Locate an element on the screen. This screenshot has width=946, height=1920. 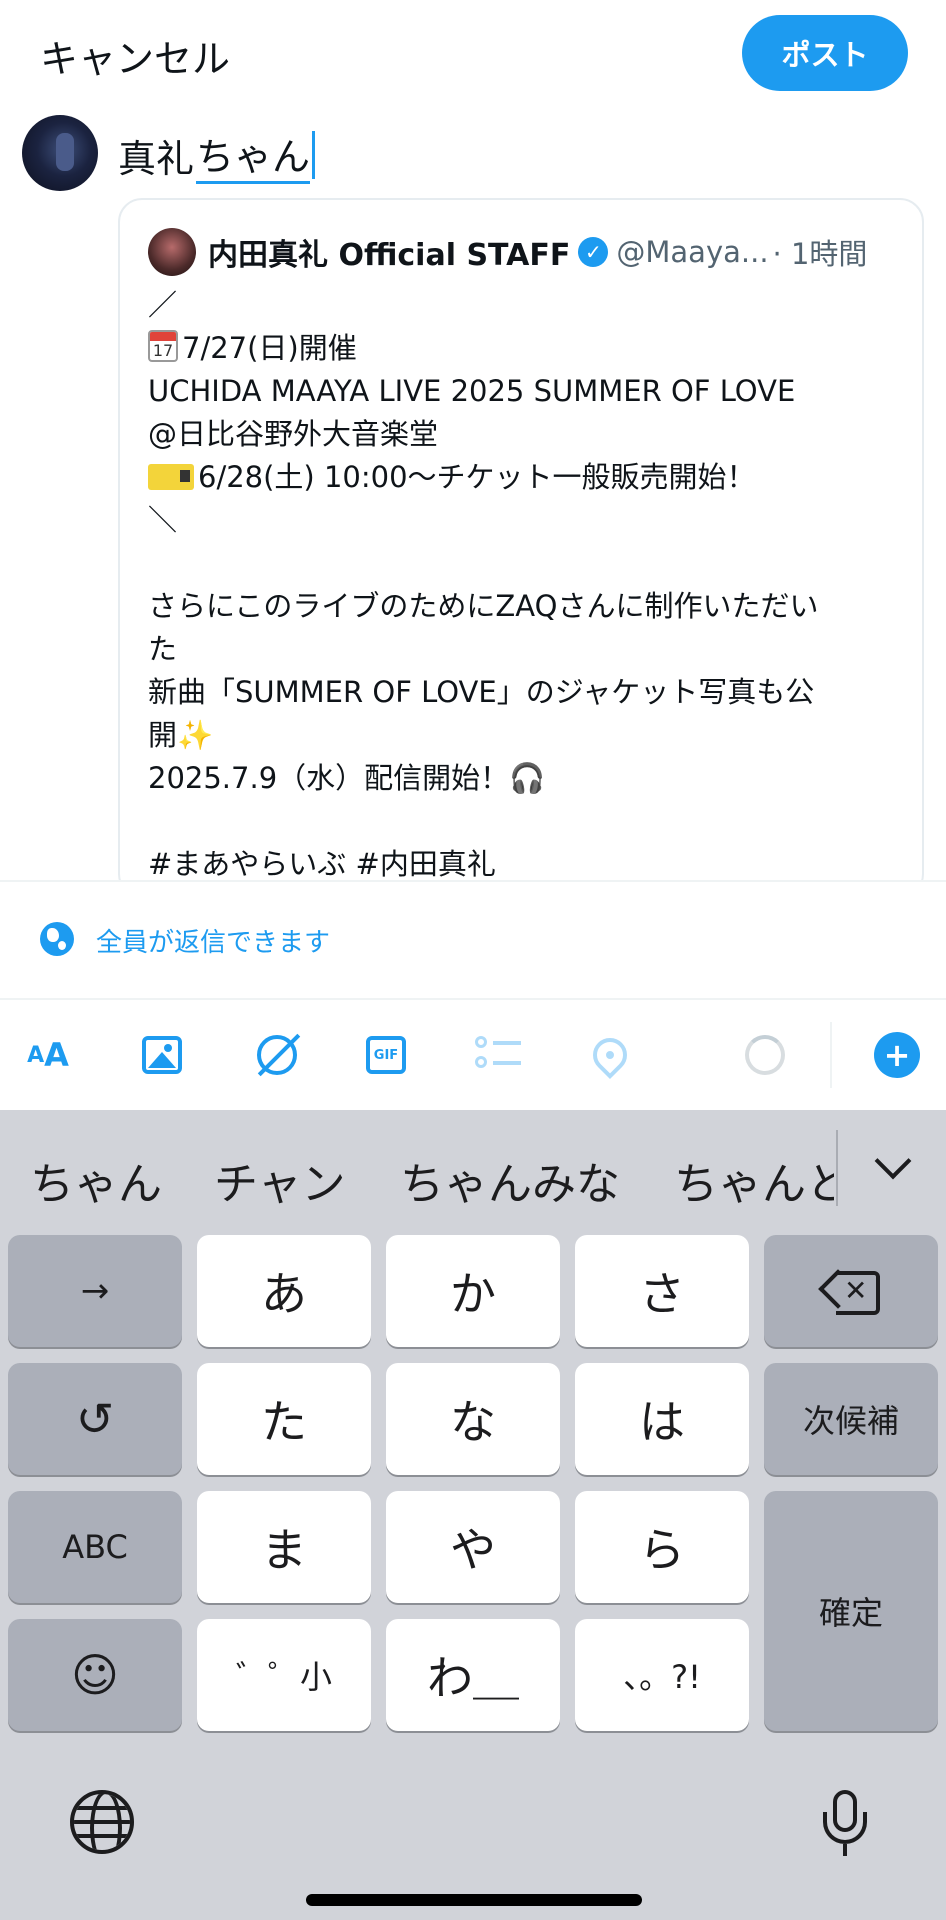
quoted-post-line: 17 7/27(日)開催 is located at coordinates (528, 348).